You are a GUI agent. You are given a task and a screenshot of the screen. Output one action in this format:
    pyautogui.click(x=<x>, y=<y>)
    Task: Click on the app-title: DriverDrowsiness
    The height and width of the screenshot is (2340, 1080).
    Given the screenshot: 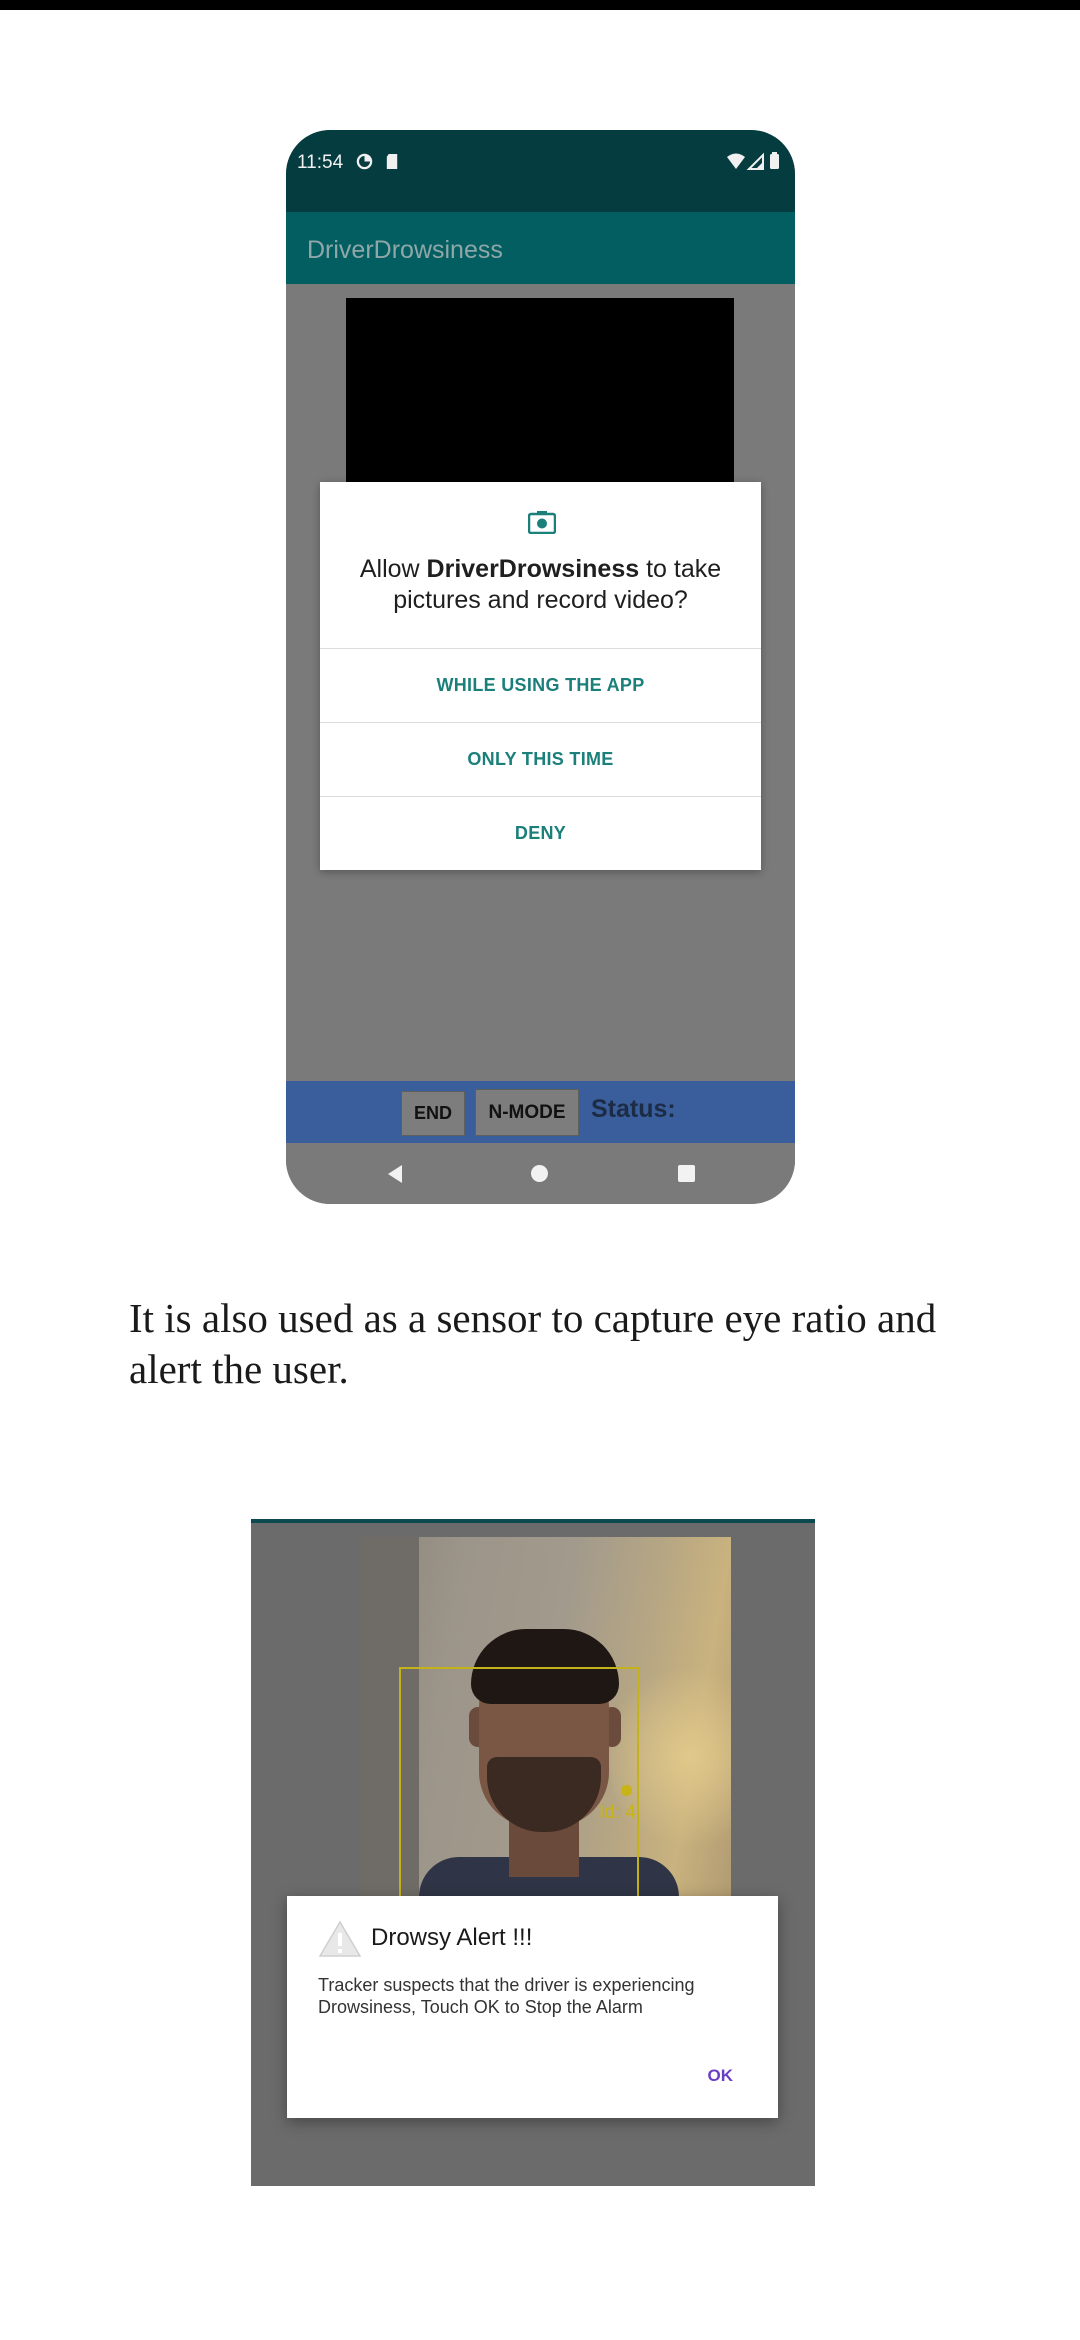 What is the action you would take?
    pyautogui.click(x=405, y=250)
    